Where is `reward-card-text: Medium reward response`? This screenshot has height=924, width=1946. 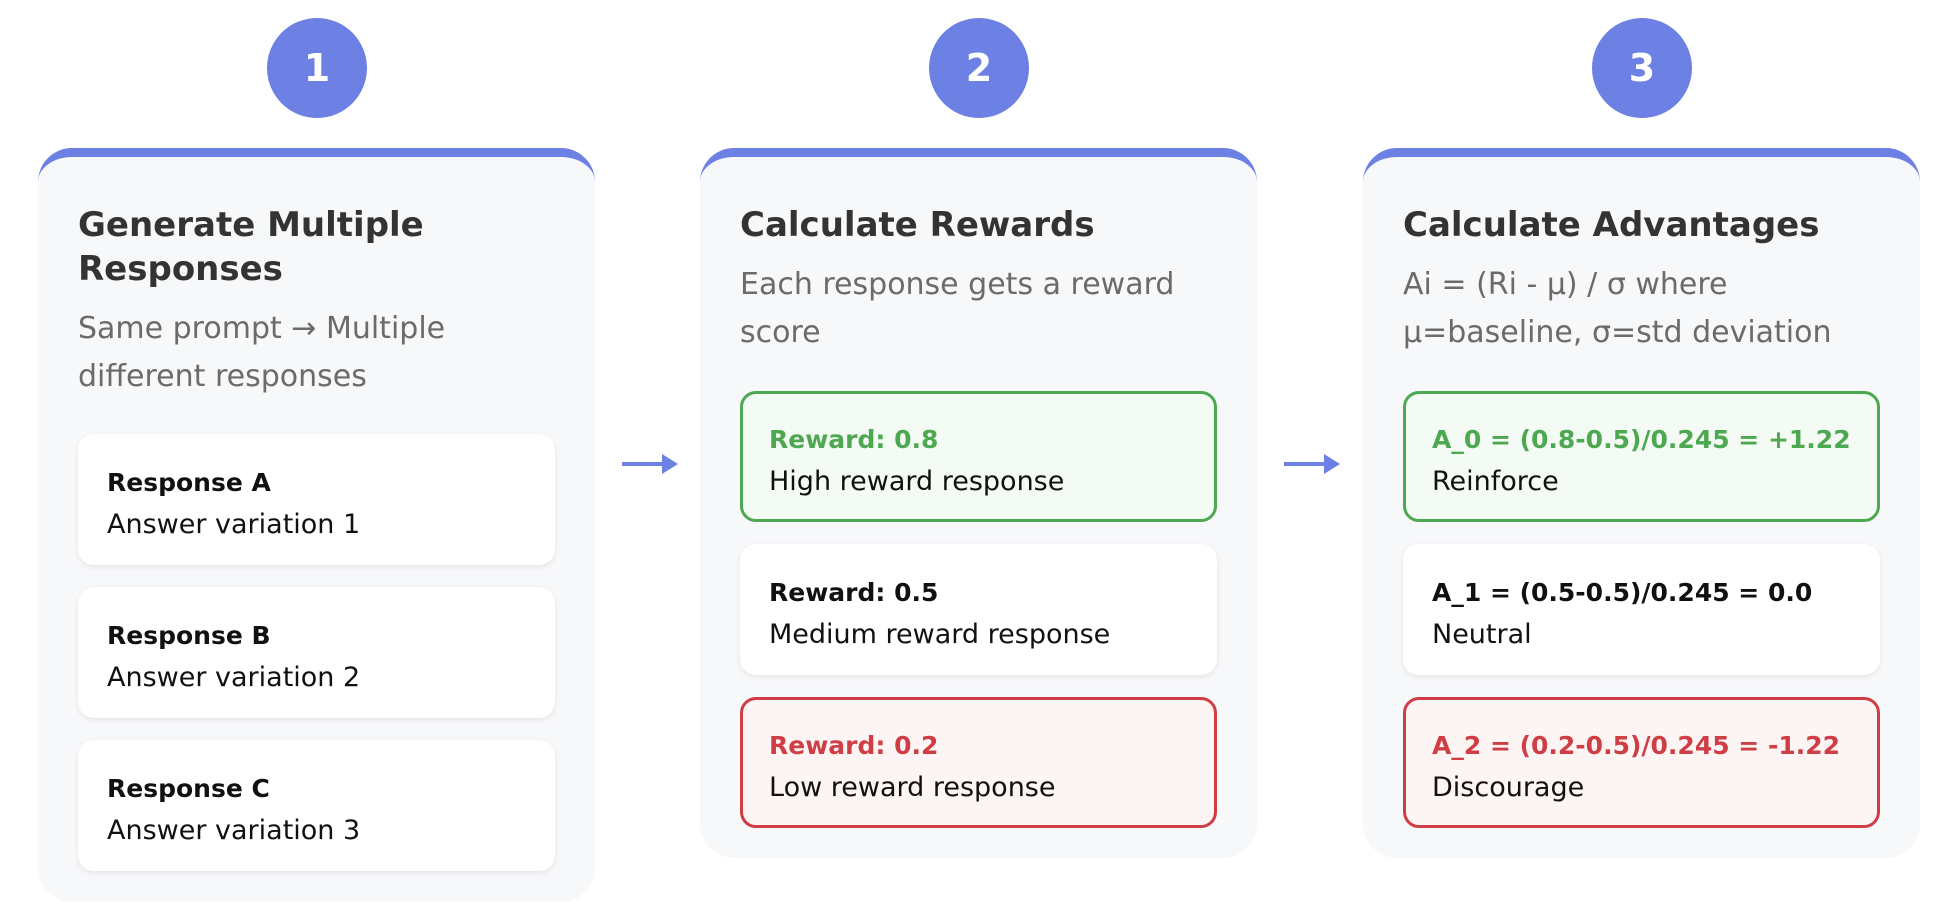 reward-card-text: Medium reward response is located at coordinates (940, 634).